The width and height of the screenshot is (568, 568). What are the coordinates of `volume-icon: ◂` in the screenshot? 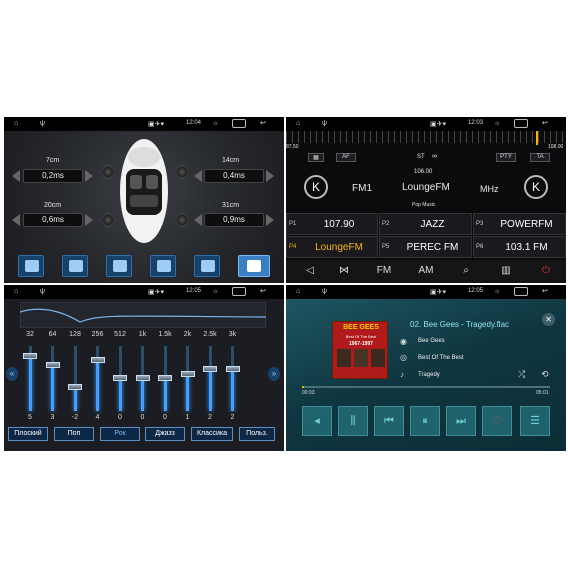 It's located at (317, 421).